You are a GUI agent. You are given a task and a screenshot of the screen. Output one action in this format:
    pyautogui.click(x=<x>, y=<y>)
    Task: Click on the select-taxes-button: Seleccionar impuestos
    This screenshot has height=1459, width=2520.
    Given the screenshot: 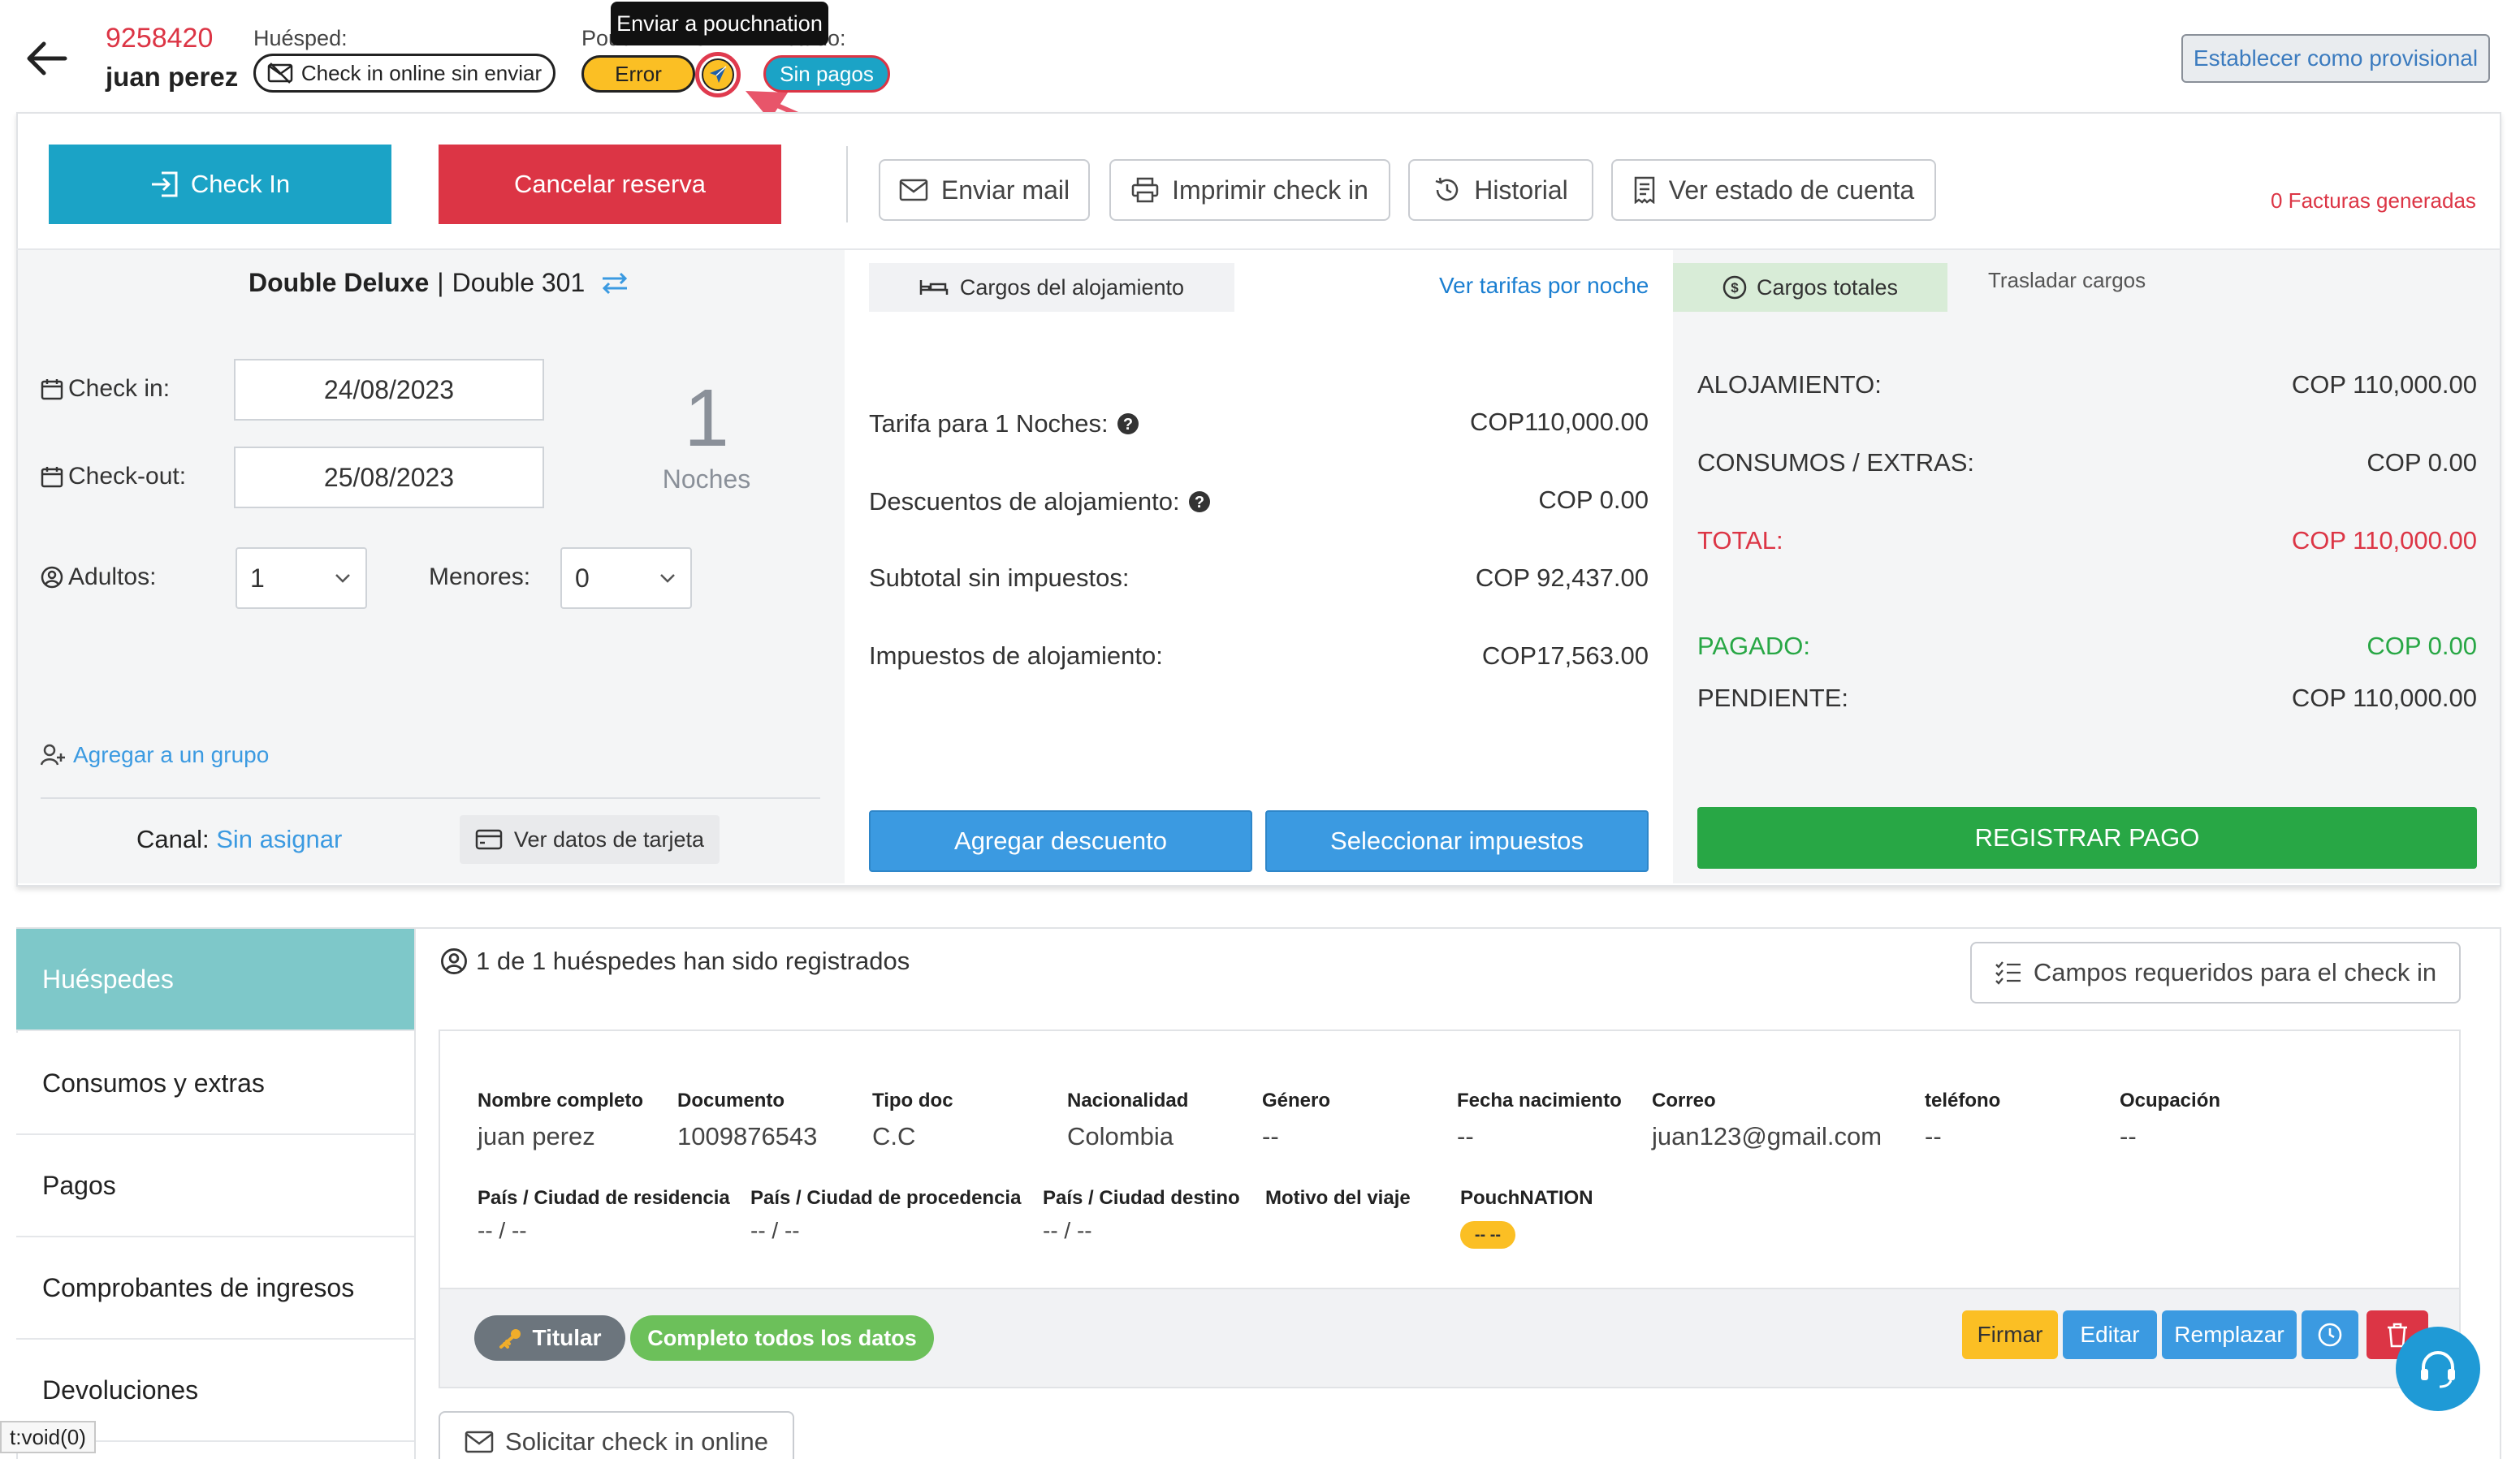 What is the action you would take?
    pyautogui.click(x=1457, y=841)
    